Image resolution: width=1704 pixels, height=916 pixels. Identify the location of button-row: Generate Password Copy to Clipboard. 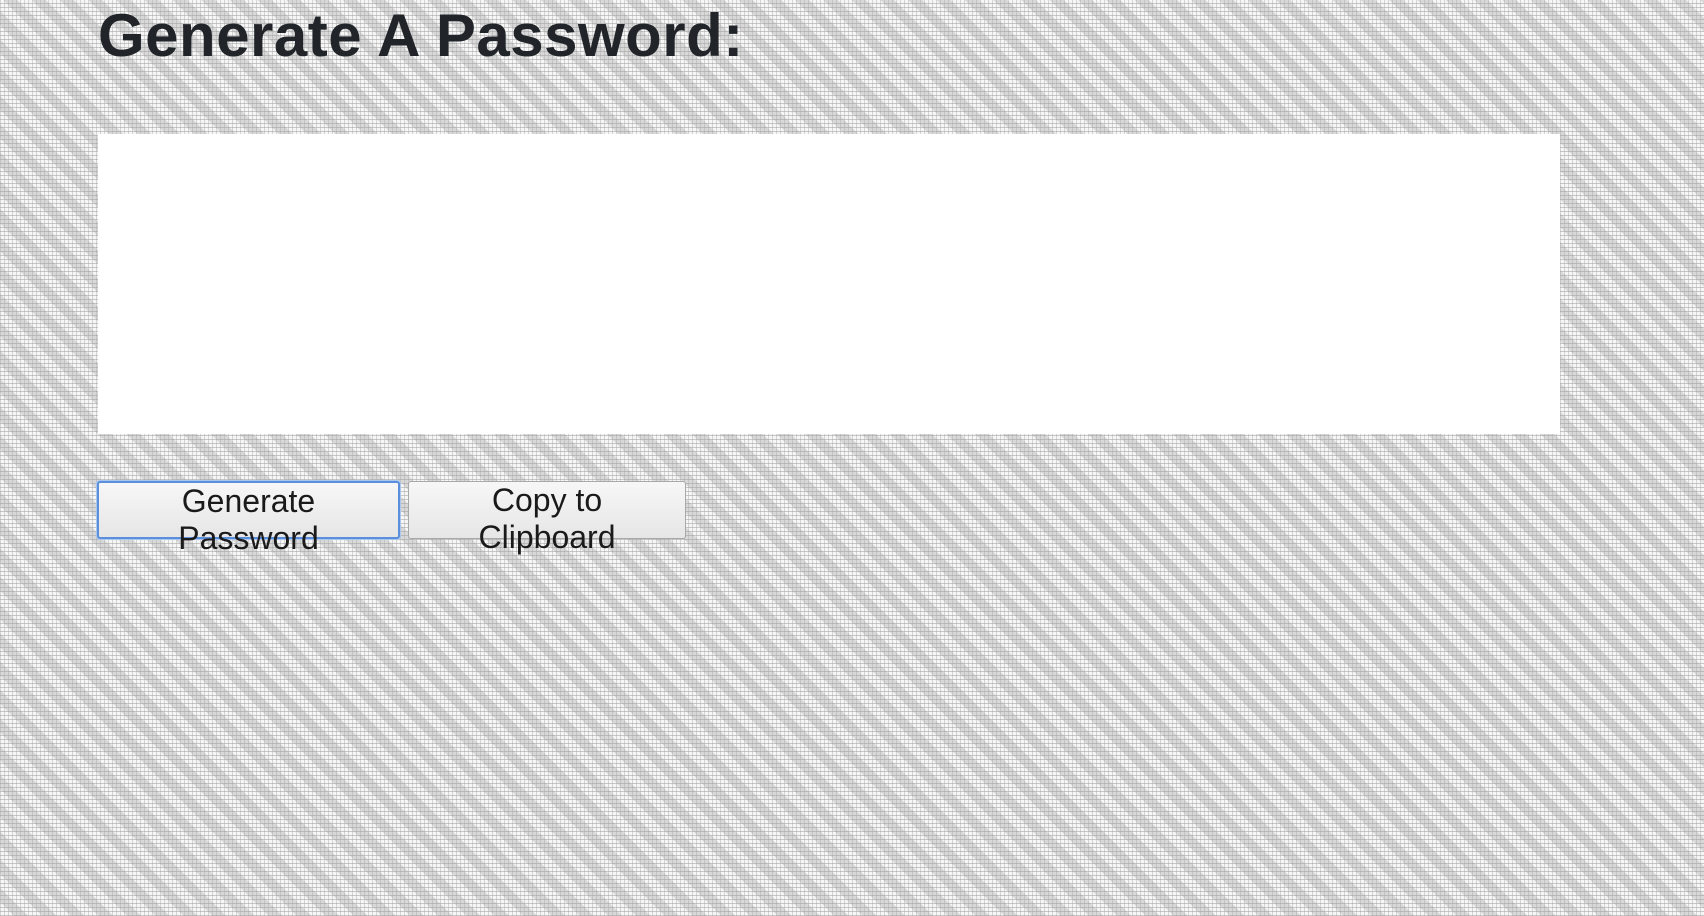
(391, 518).